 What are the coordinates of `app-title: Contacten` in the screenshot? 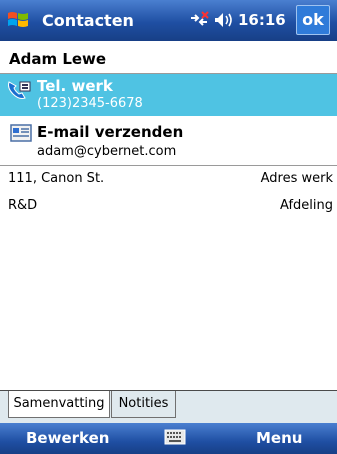 It's located at (88, 20).